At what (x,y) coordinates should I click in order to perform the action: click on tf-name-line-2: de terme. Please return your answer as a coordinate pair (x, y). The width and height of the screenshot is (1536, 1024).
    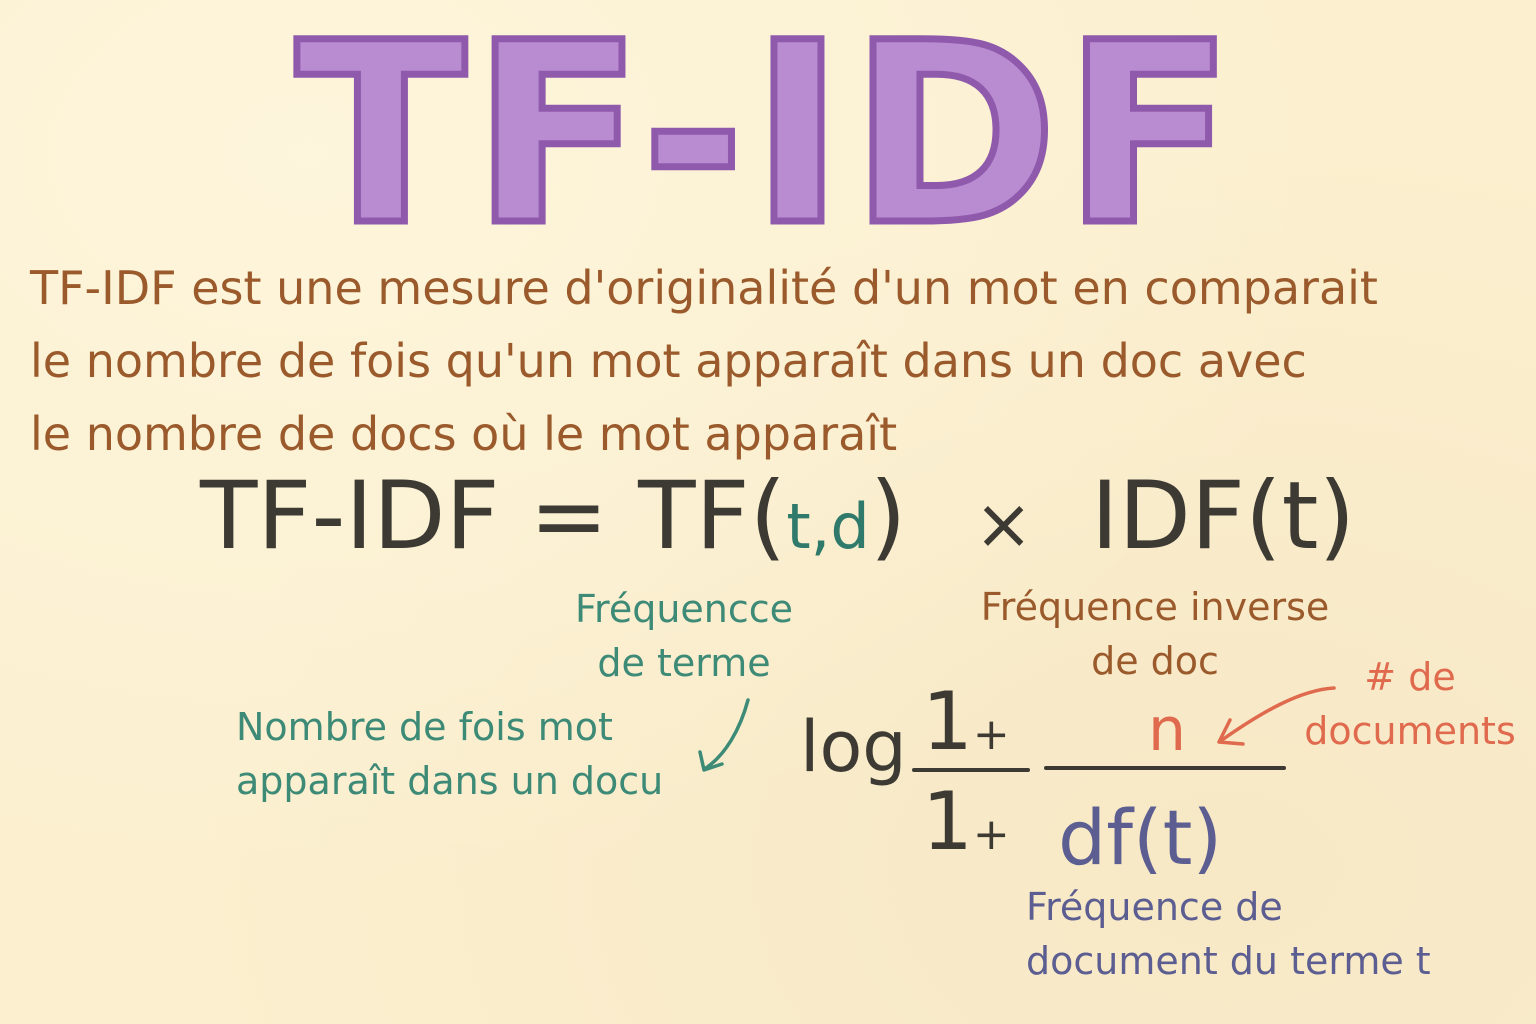
    Looking at the image, I should click on (684, 663).